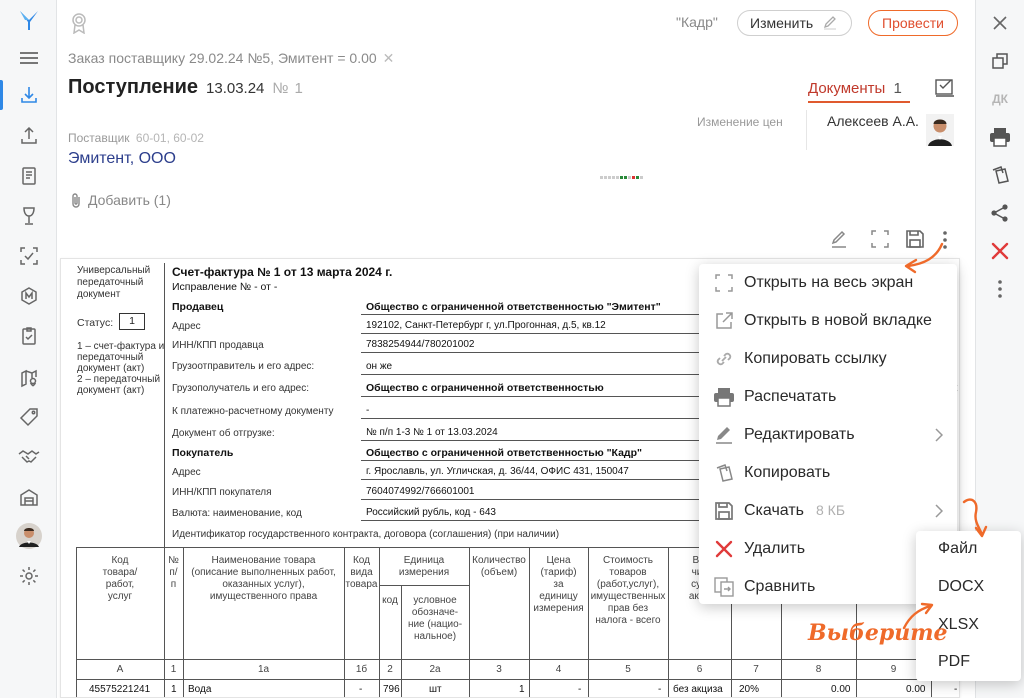 The height and width of the screenshot is (698, 1024). I want to click on side-note-1: 1 – счет-фактура и, so click(121, 346).